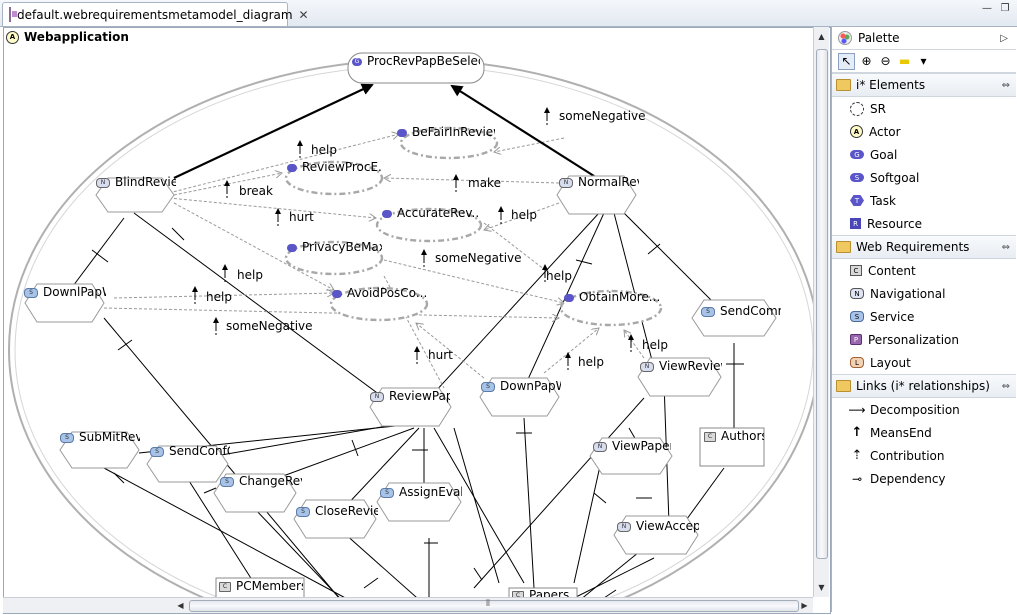 This screenshot has width=1017, height=615. I want to click on task-submitrevi: S SubMitRevi, so click(100, 437).